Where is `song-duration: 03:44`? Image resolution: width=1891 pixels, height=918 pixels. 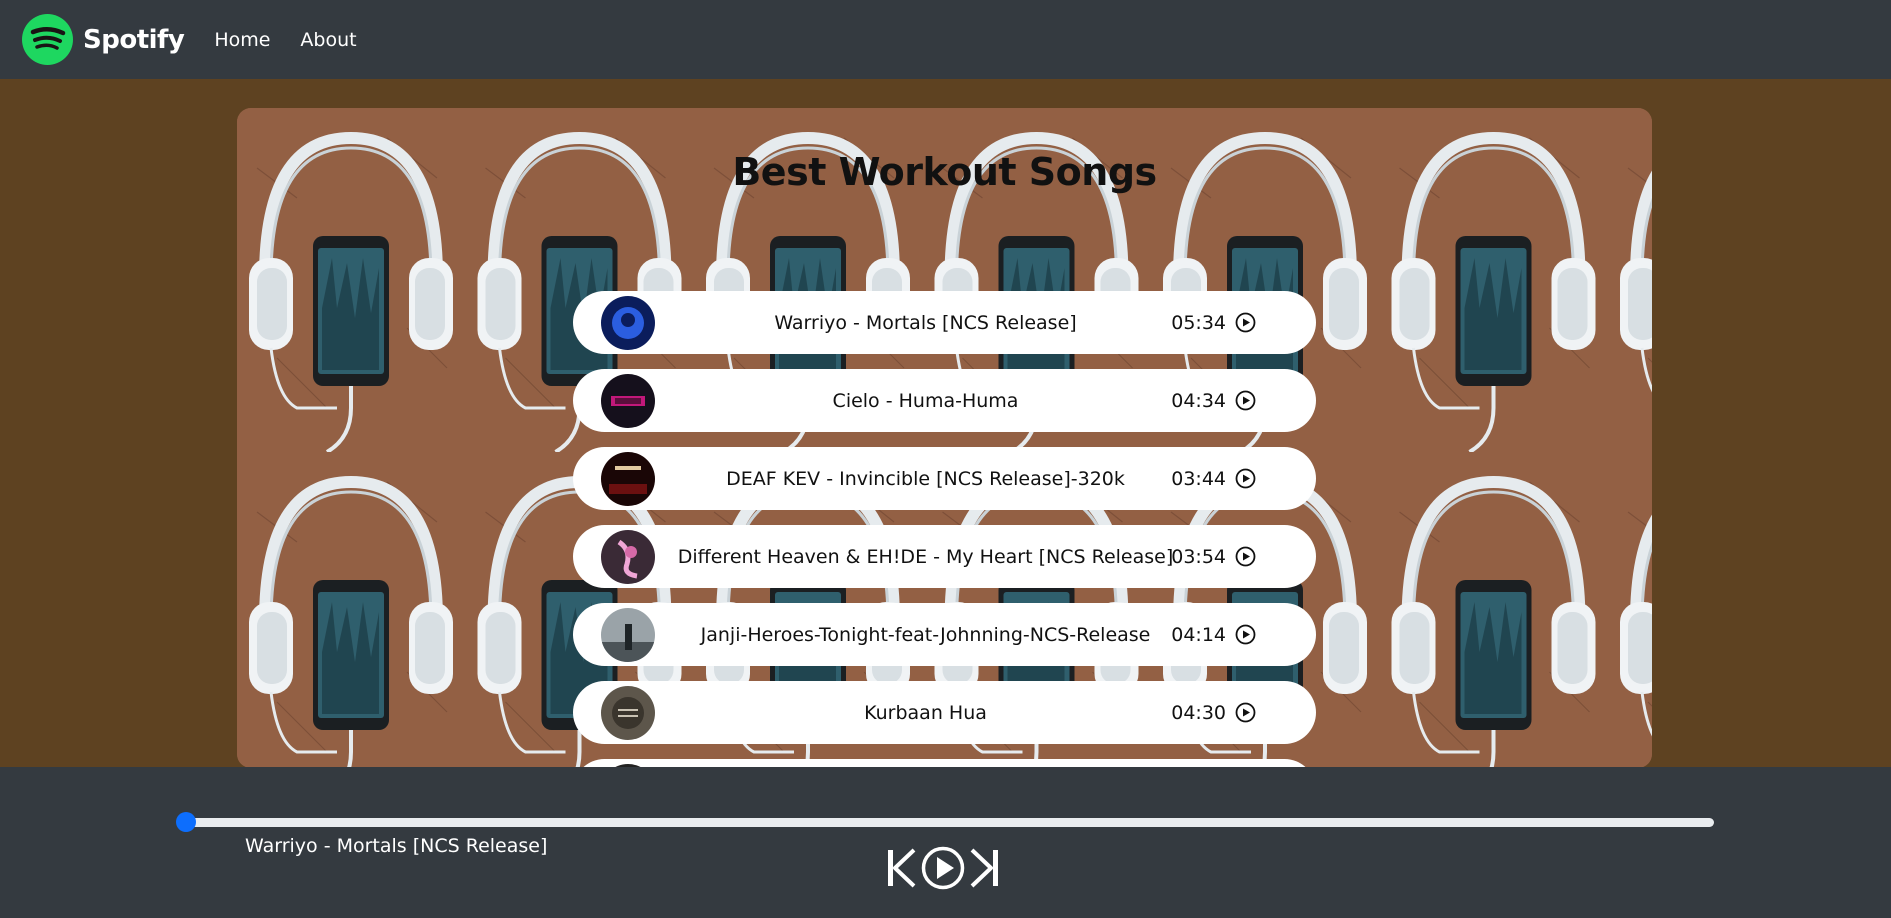
song-duration: 03:44 is located at coordinates (1198, 478).